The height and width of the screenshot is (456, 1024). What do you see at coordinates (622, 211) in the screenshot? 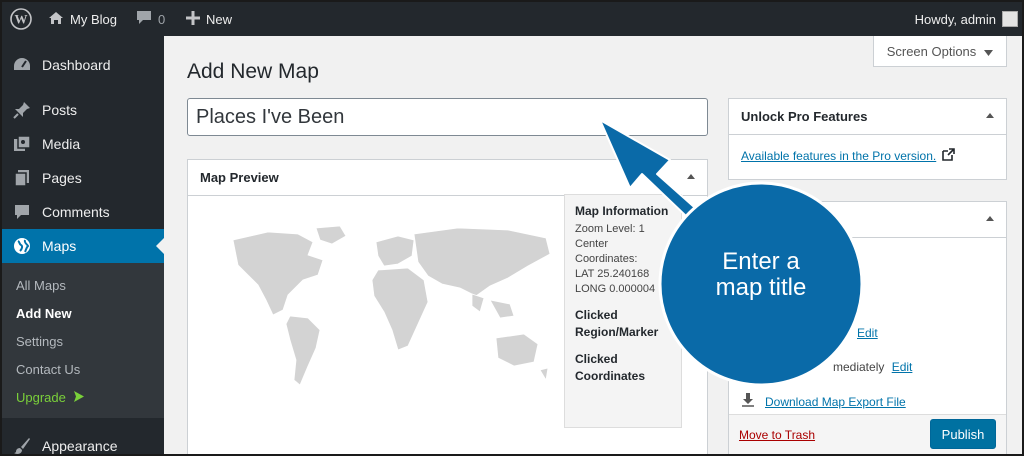
I see `map-info-title: Map Information` at bounding box center [622, 211].